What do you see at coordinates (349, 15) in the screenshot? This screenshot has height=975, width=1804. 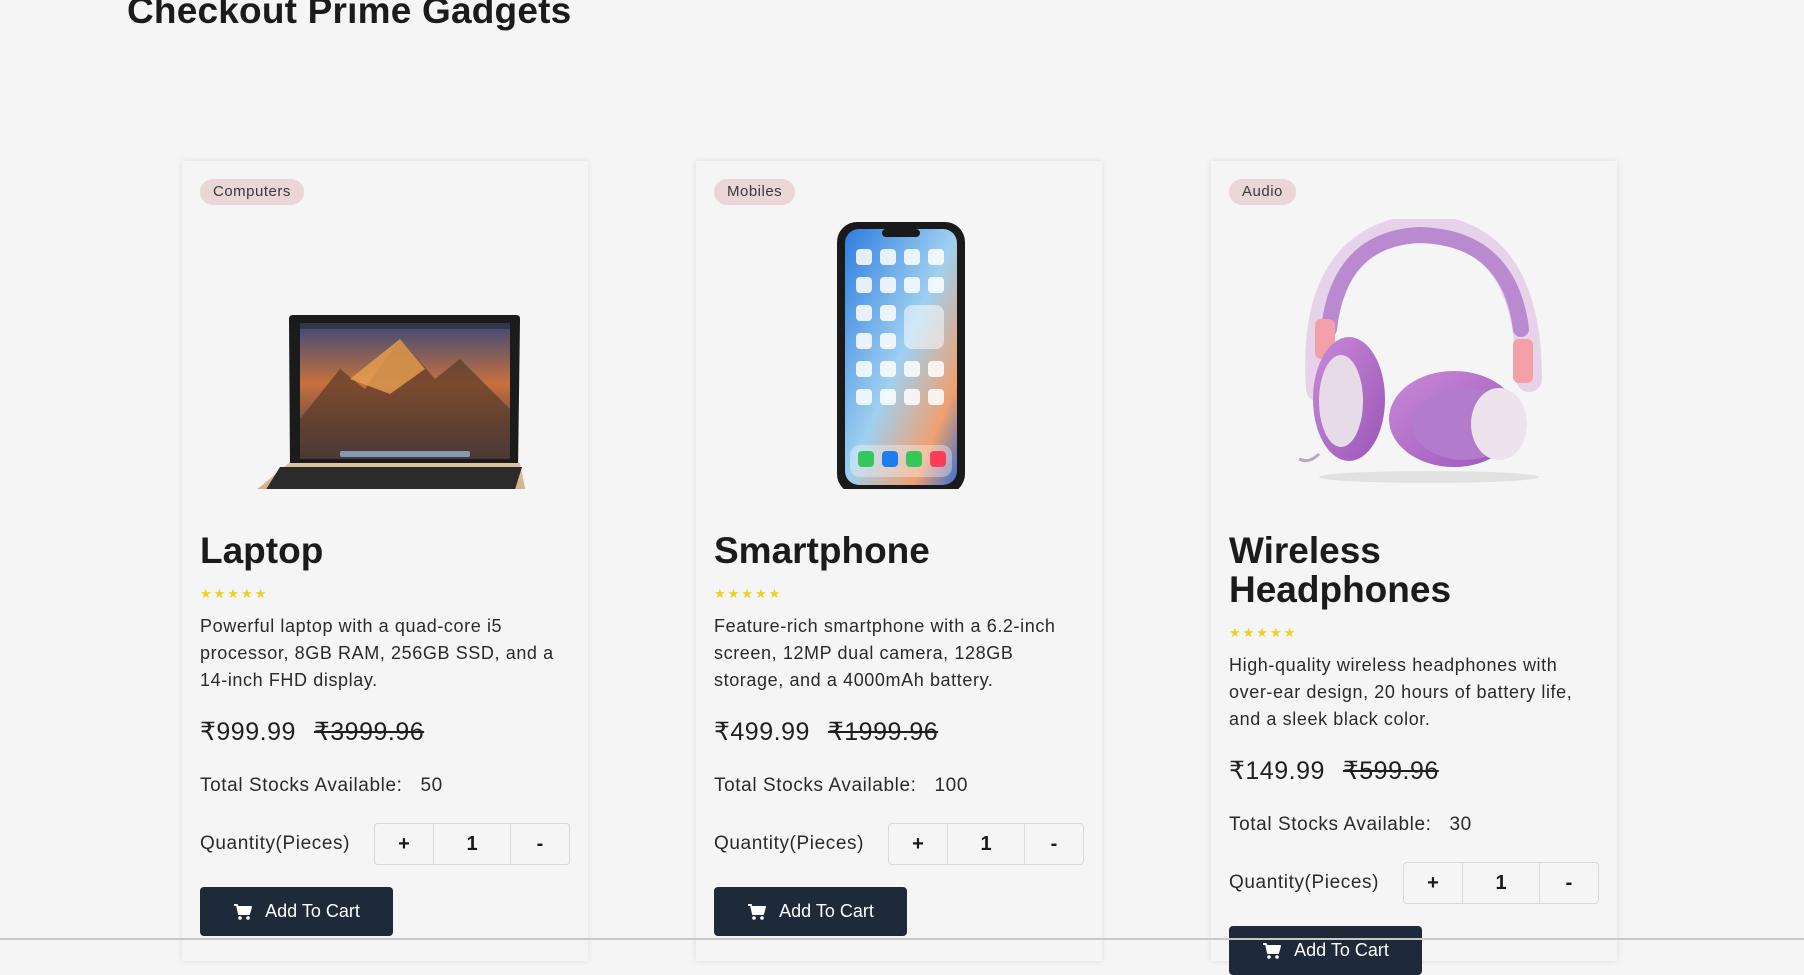 I see `page-title: Checkout Prime Gadgets` at bounding box center [349, 15].